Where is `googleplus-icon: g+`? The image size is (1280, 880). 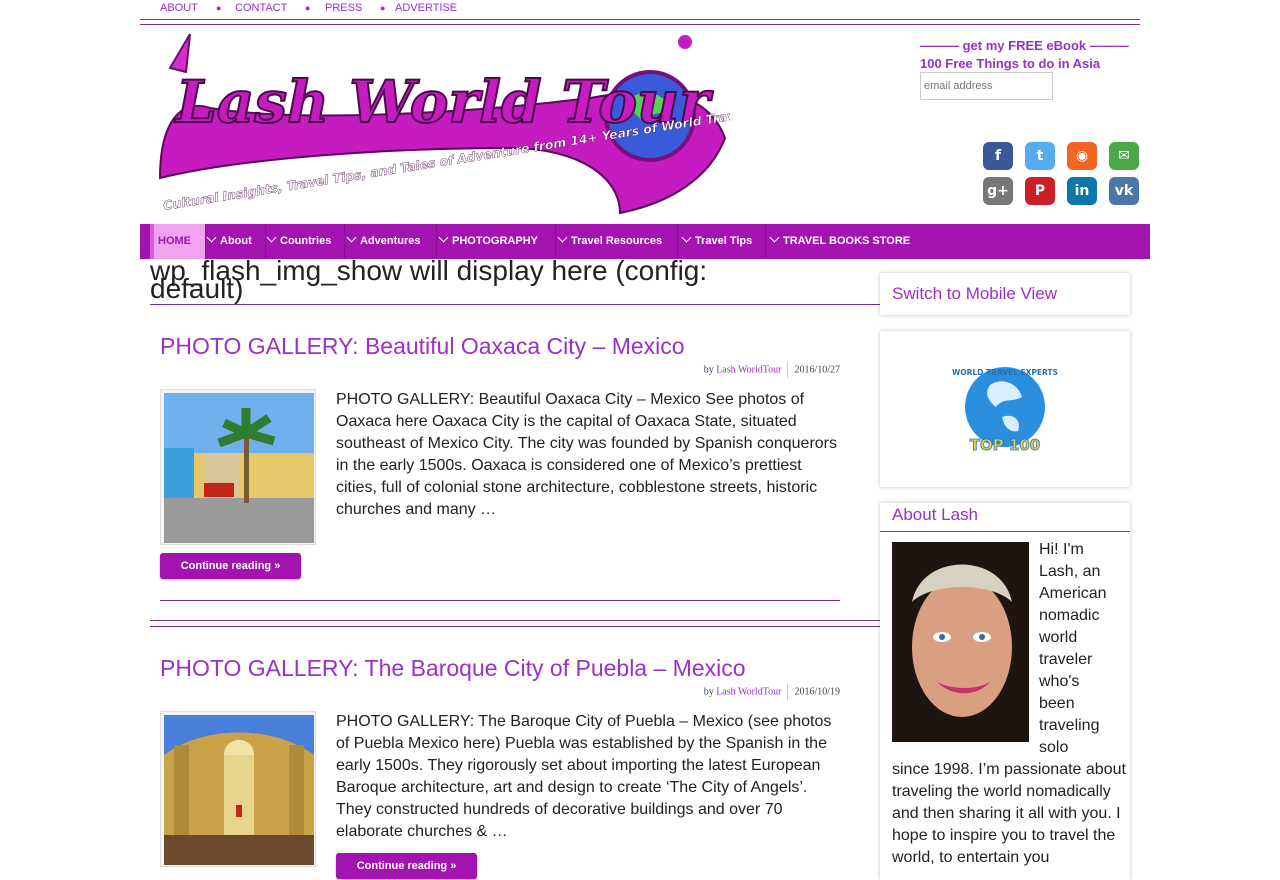 googleplus-icon: g+ is located at coordinates (998, 191).